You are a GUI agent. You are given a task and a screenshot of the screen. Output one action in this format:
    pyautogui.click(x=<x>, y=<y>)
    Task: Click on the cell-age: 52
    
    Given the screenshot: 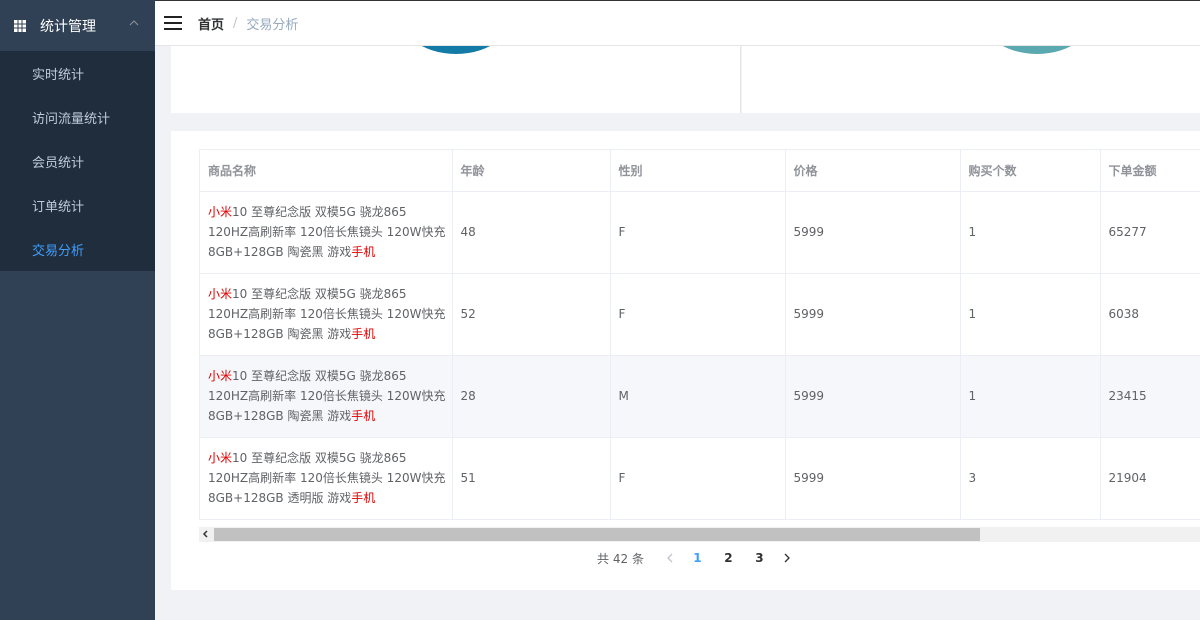 What is the action you would take?
    pyautogui.click(x=531, y=314)
    